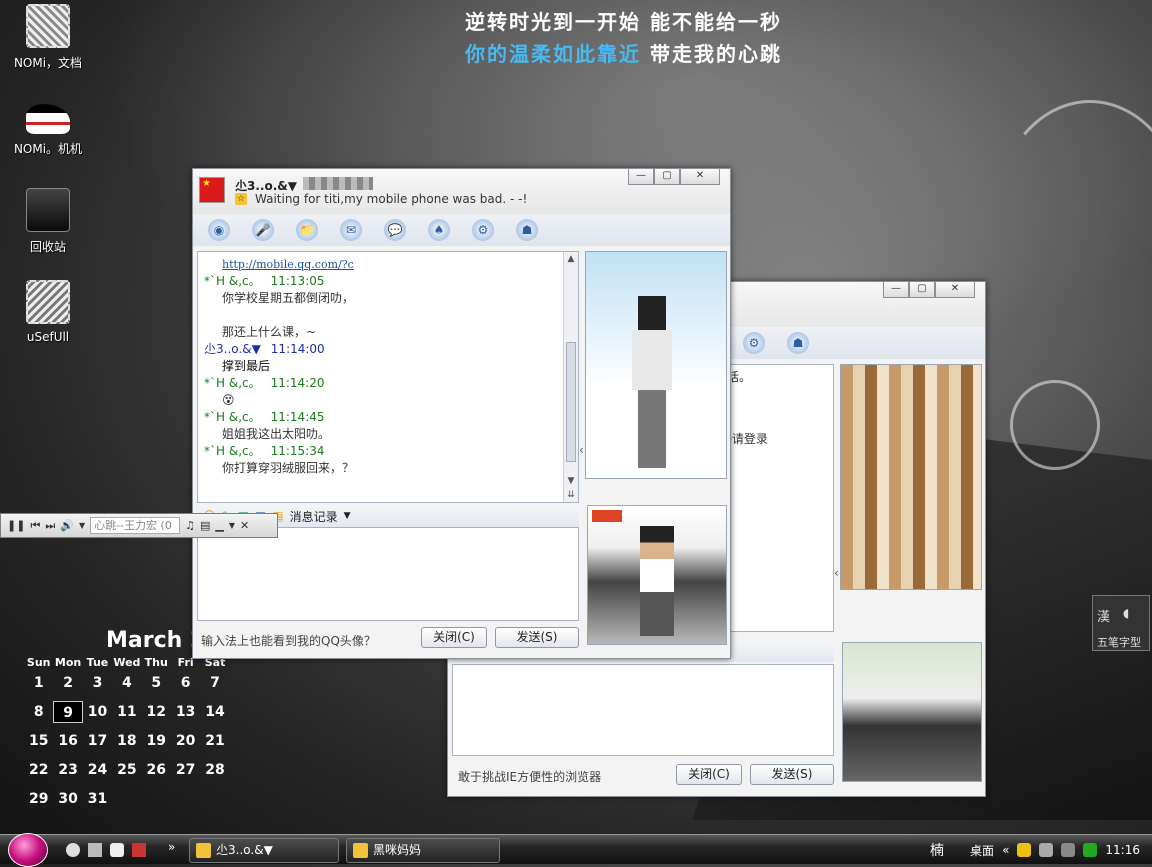  I want to click on ime-status-bar: 漢 ◖ 五笔字型, so click(1121, 623).